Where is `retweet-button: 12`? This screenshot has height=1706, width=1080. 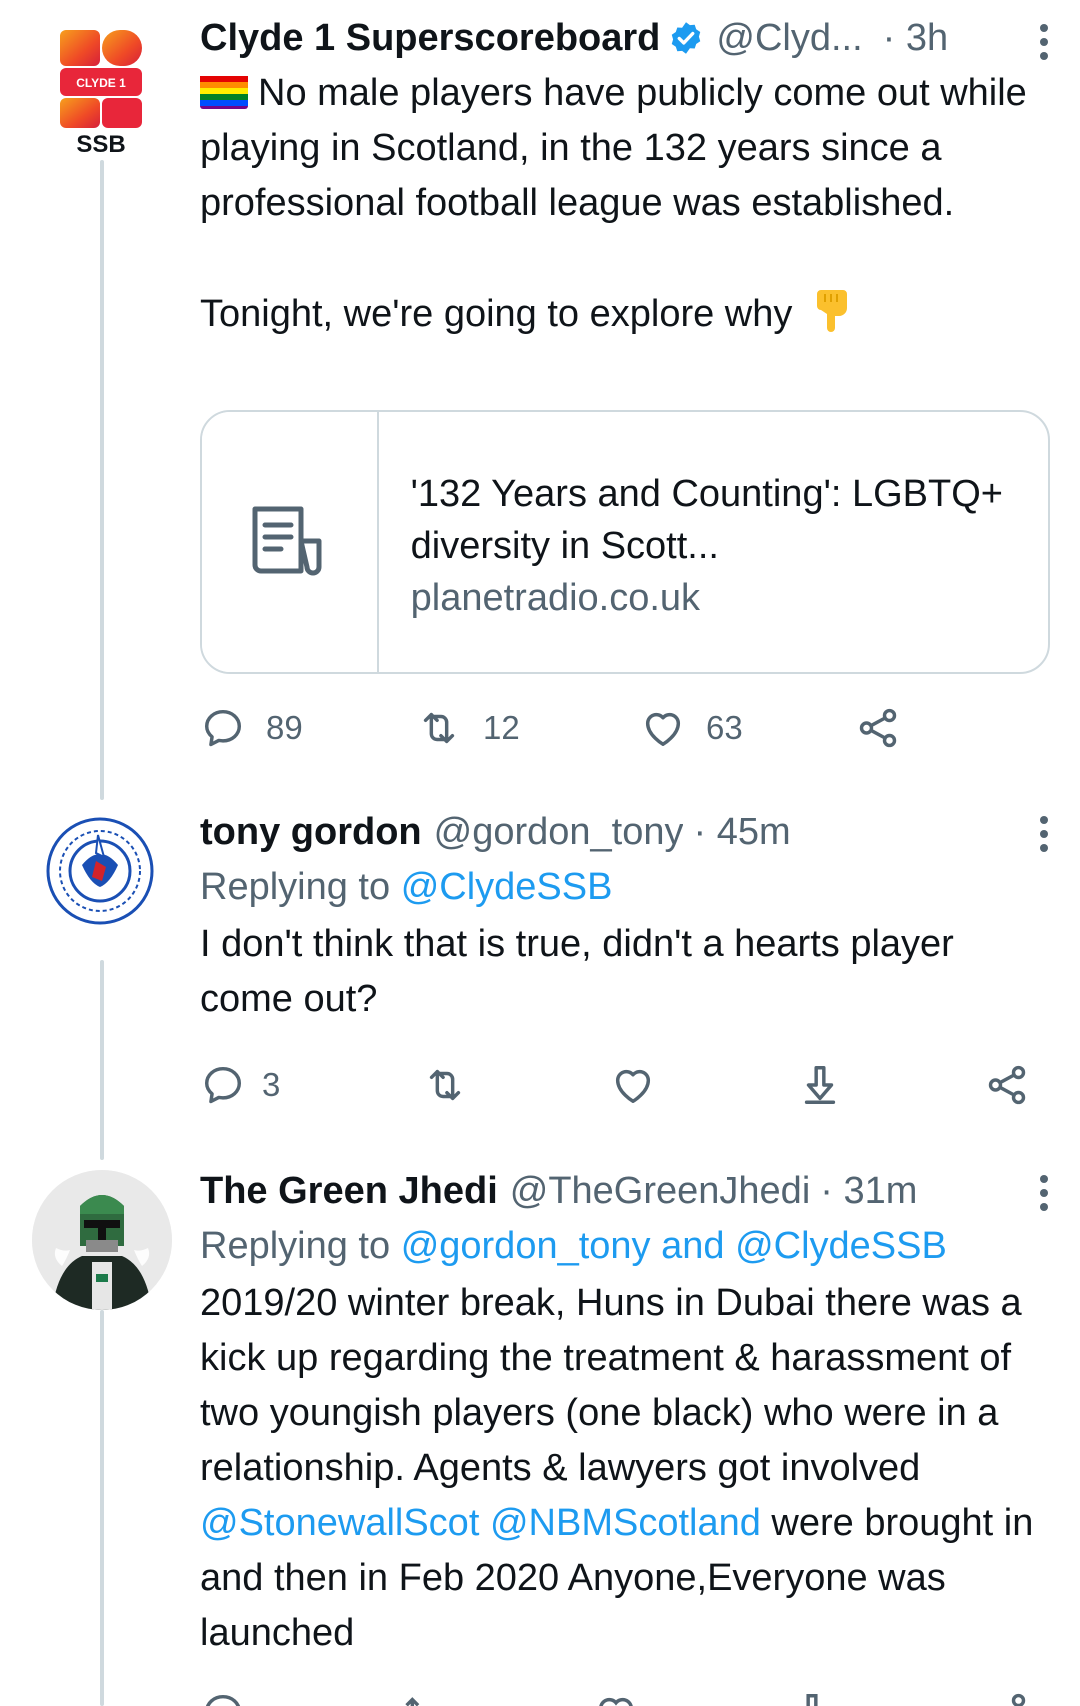 retweet-button: 12 is located at coordinates (527, 728).